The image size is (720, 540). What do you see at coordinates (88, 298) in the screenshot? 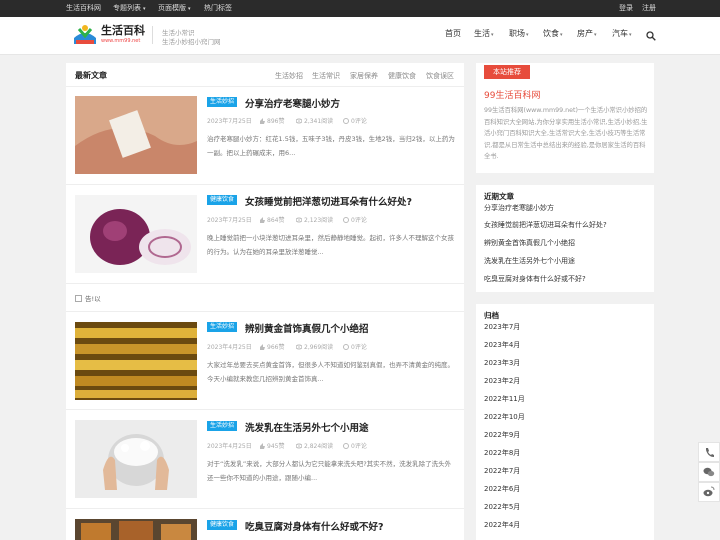
I see `ad-banner: 告!以` at bounding box center [88, 298].